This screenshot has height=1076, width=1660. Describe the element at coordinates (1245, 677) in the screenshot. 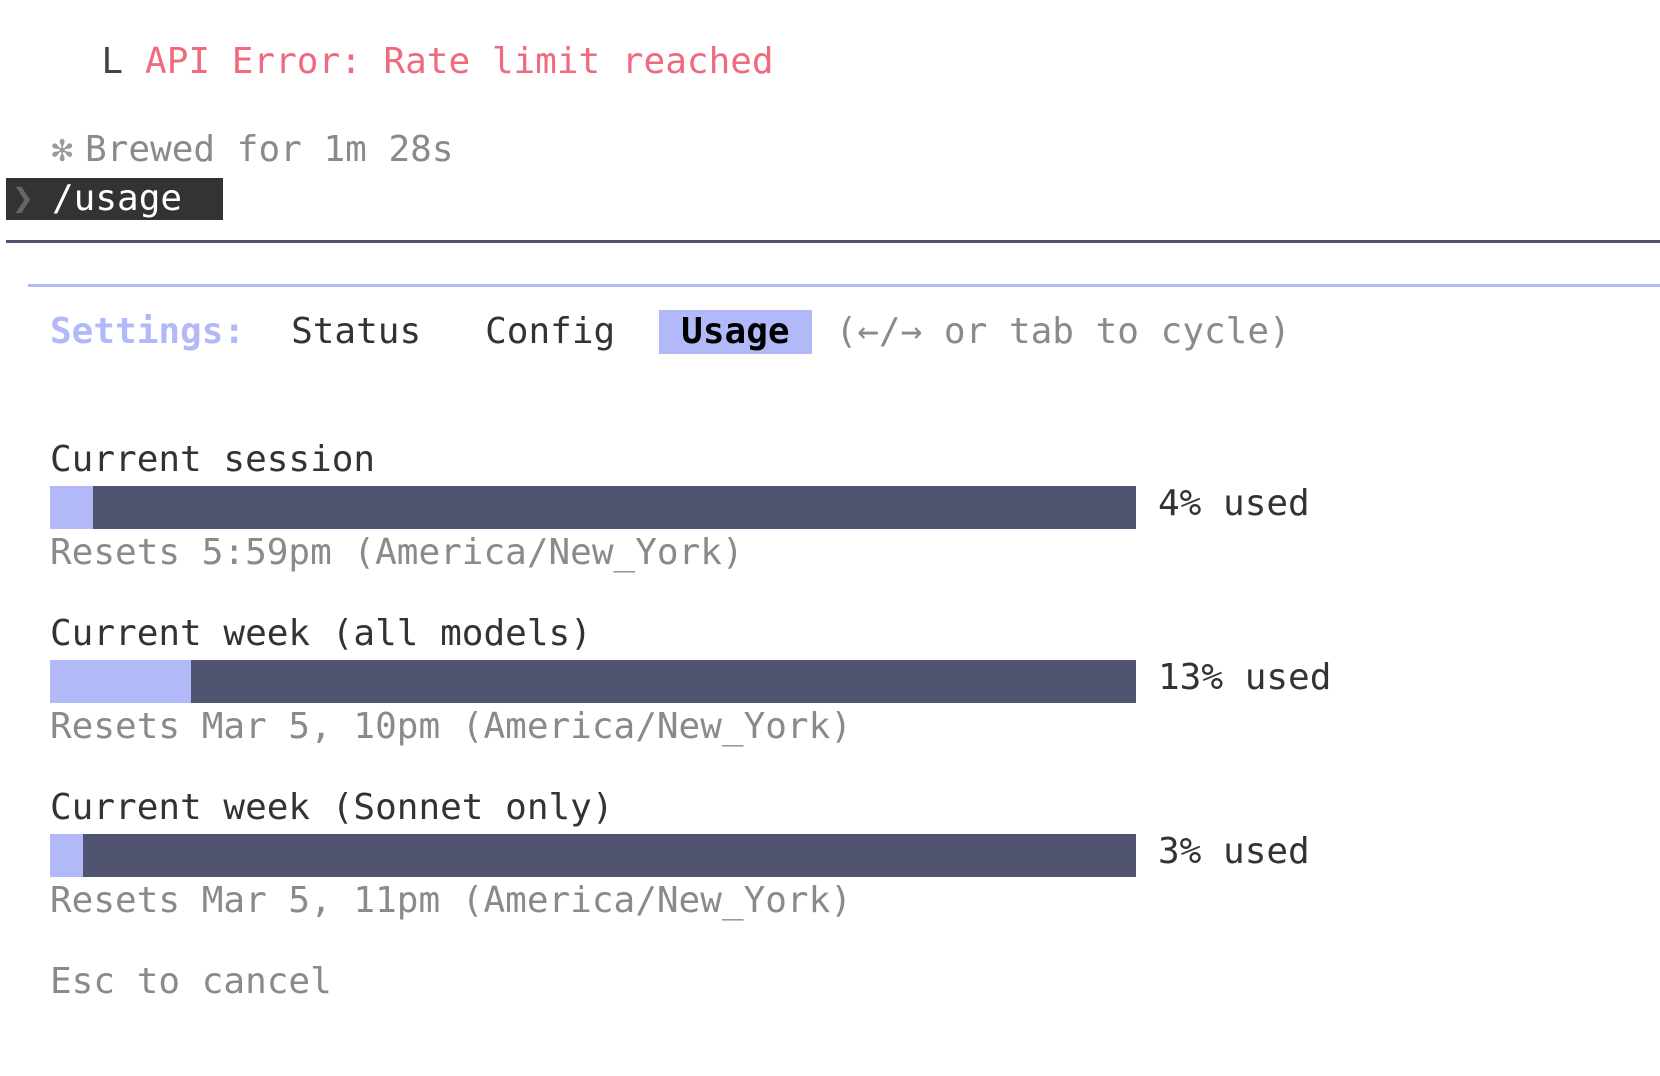

I see `usage-percent-text: 13% used` at that location.